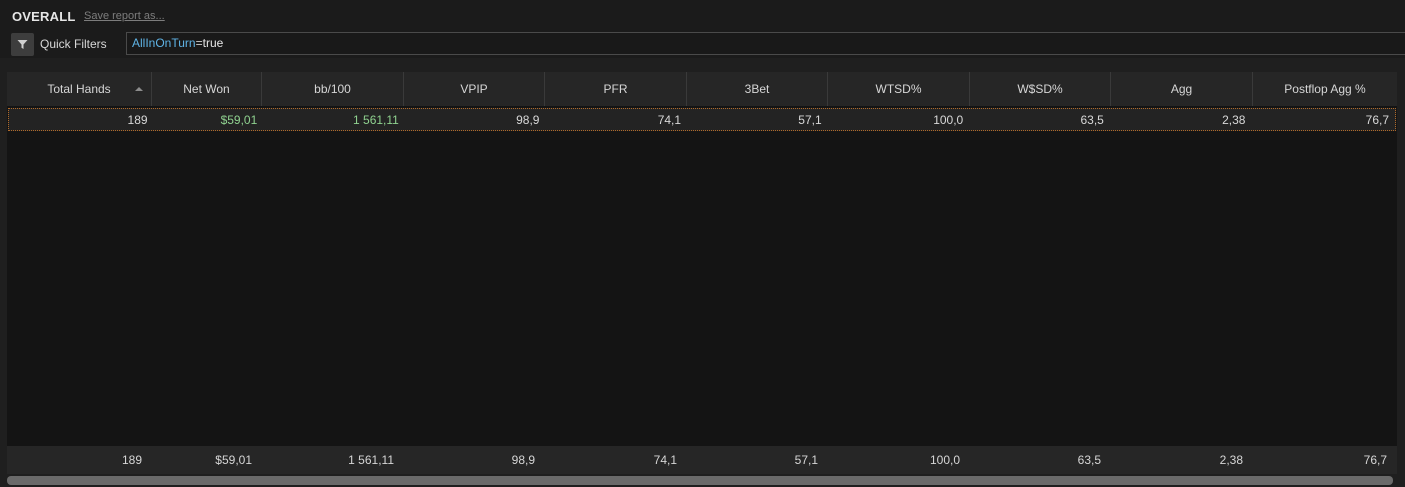 The height and width of the screenshot is (487, 1405). Describe the element at coordinates (1375, 460) in the screenshot. I see `total-postflop-agg: 76,7` at that location.